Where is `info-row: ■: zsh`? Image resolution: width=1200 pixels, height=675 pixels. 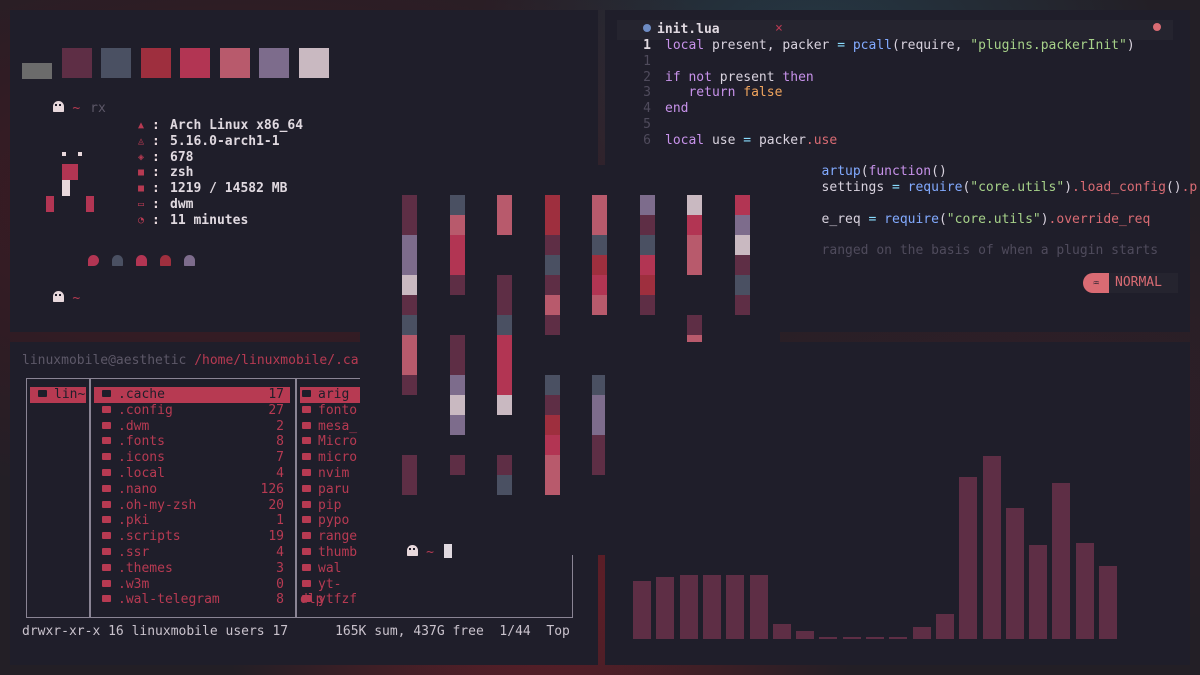
info-row: ■: zsh is located at coordinates (220, 173).